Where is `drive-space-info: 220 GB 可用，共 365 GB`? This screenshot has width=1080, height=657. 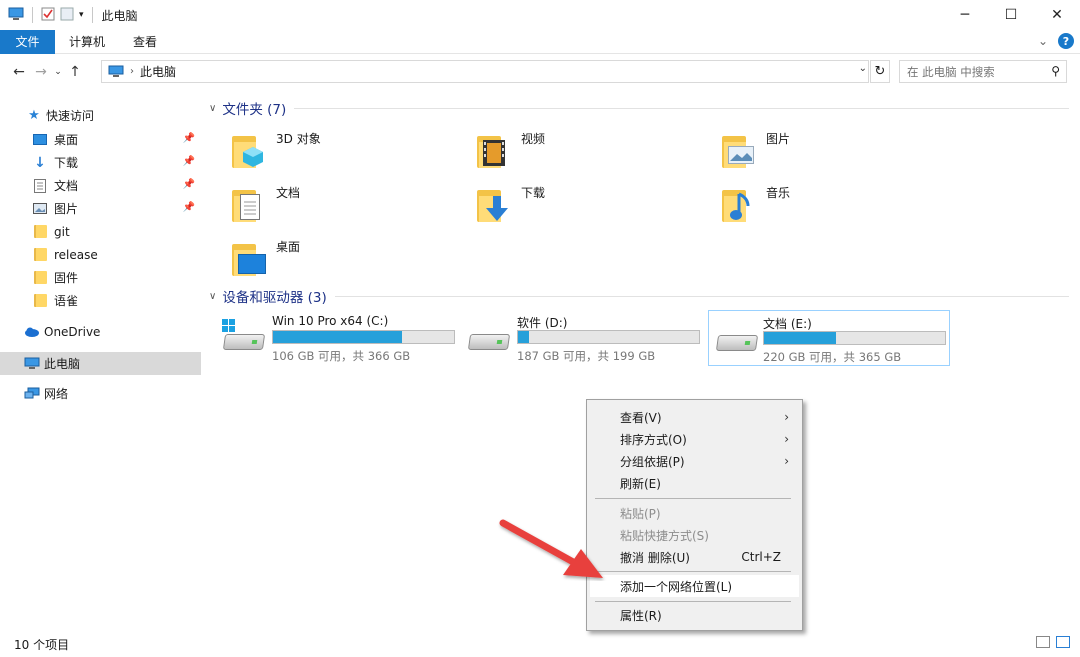 drive-space-info: 220 GB 可用，共 365 GB is located at coordinates (832, 357).